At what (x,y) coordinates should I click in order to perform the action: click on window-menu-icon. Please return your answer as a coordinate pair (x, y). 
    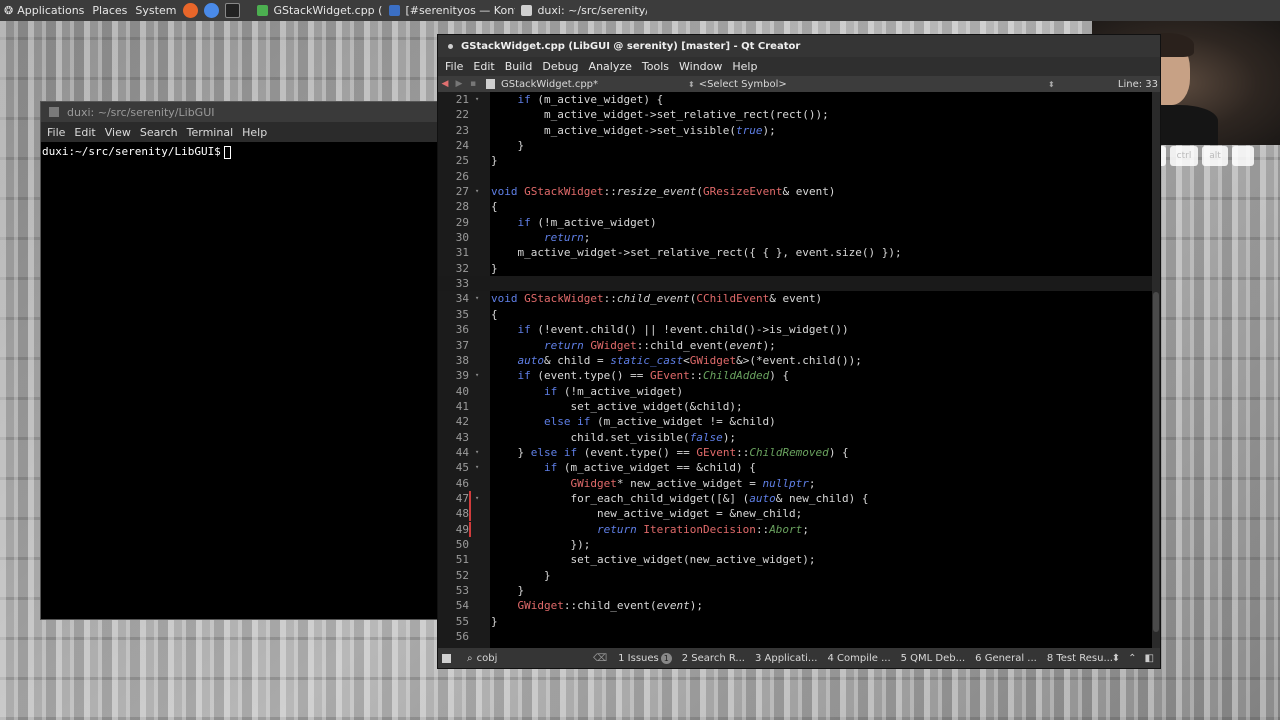
    Looking at the image, I should click on (450, 46).